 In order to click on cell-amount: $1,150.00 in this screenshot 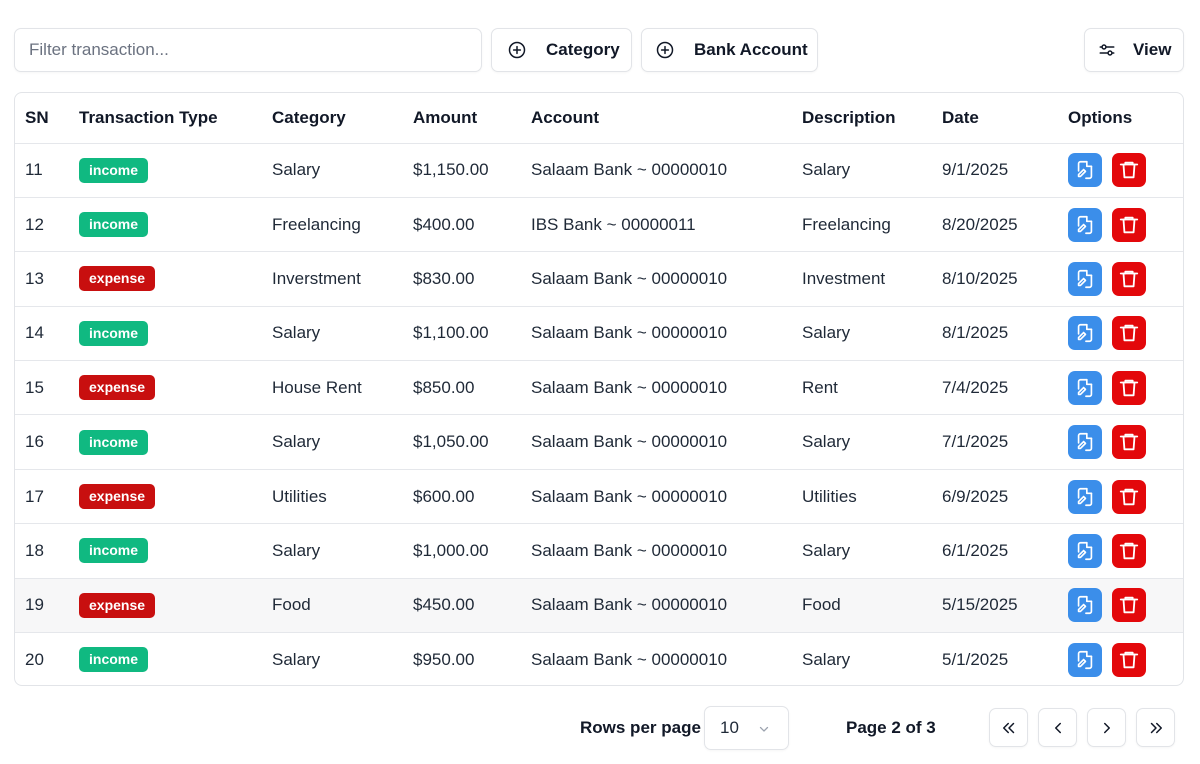, I will do `click(451, 170)`.